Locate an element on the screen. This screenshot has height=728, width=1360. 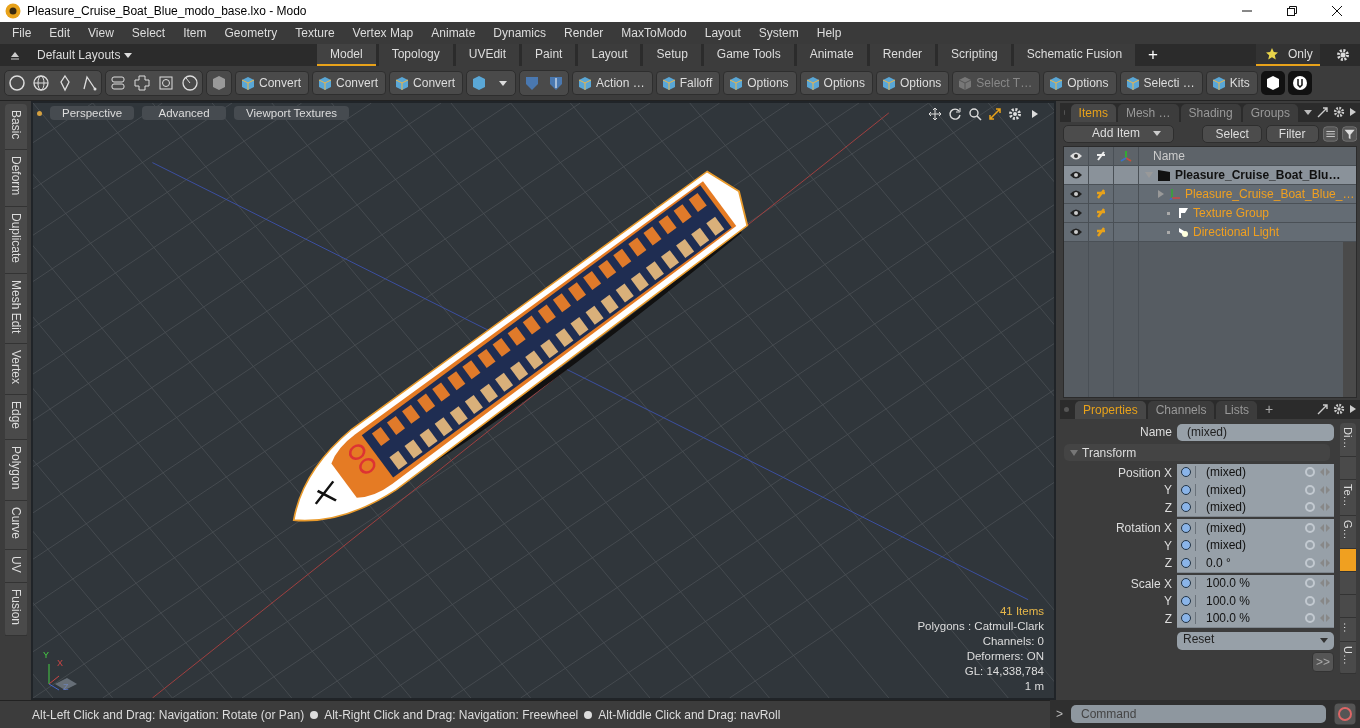
toolbar-button: Kits is located at coordinates (1231, 83).